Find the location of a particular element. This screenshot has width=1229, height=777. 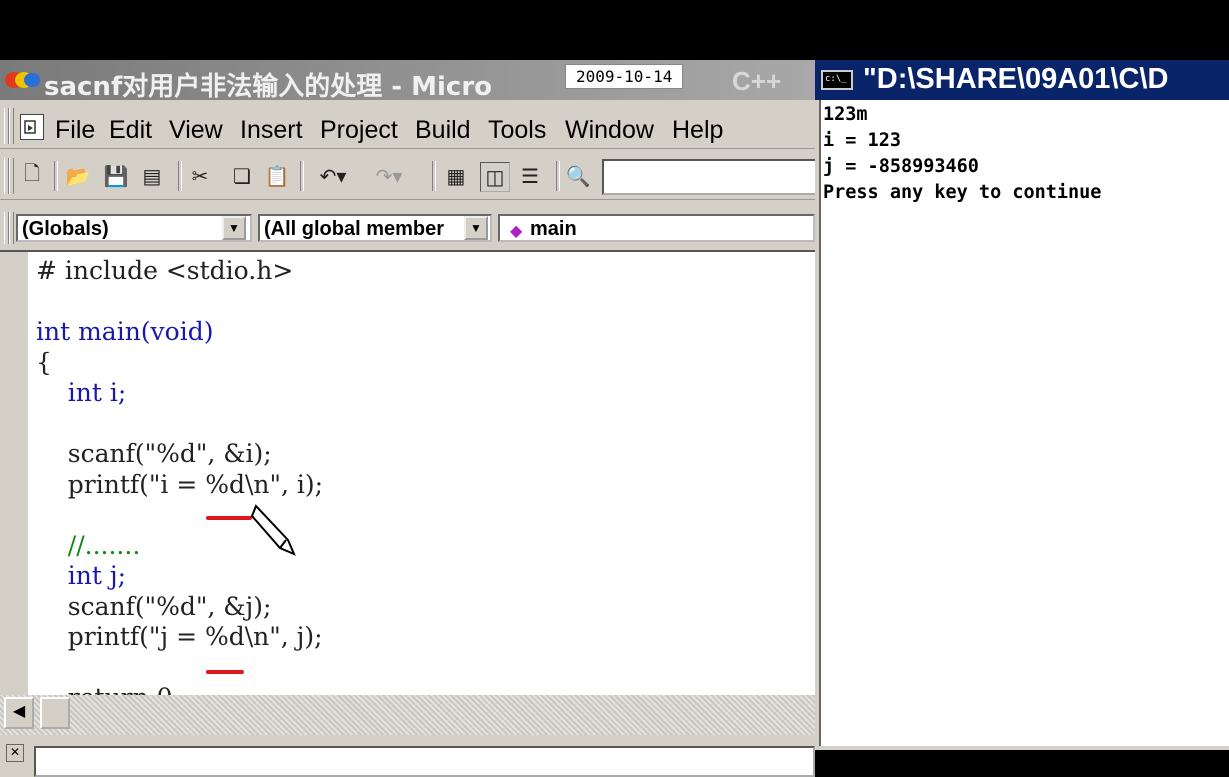

ide-title: sacnf对用户非法输入的处理 - Micro is located at coordinates (268, 87).